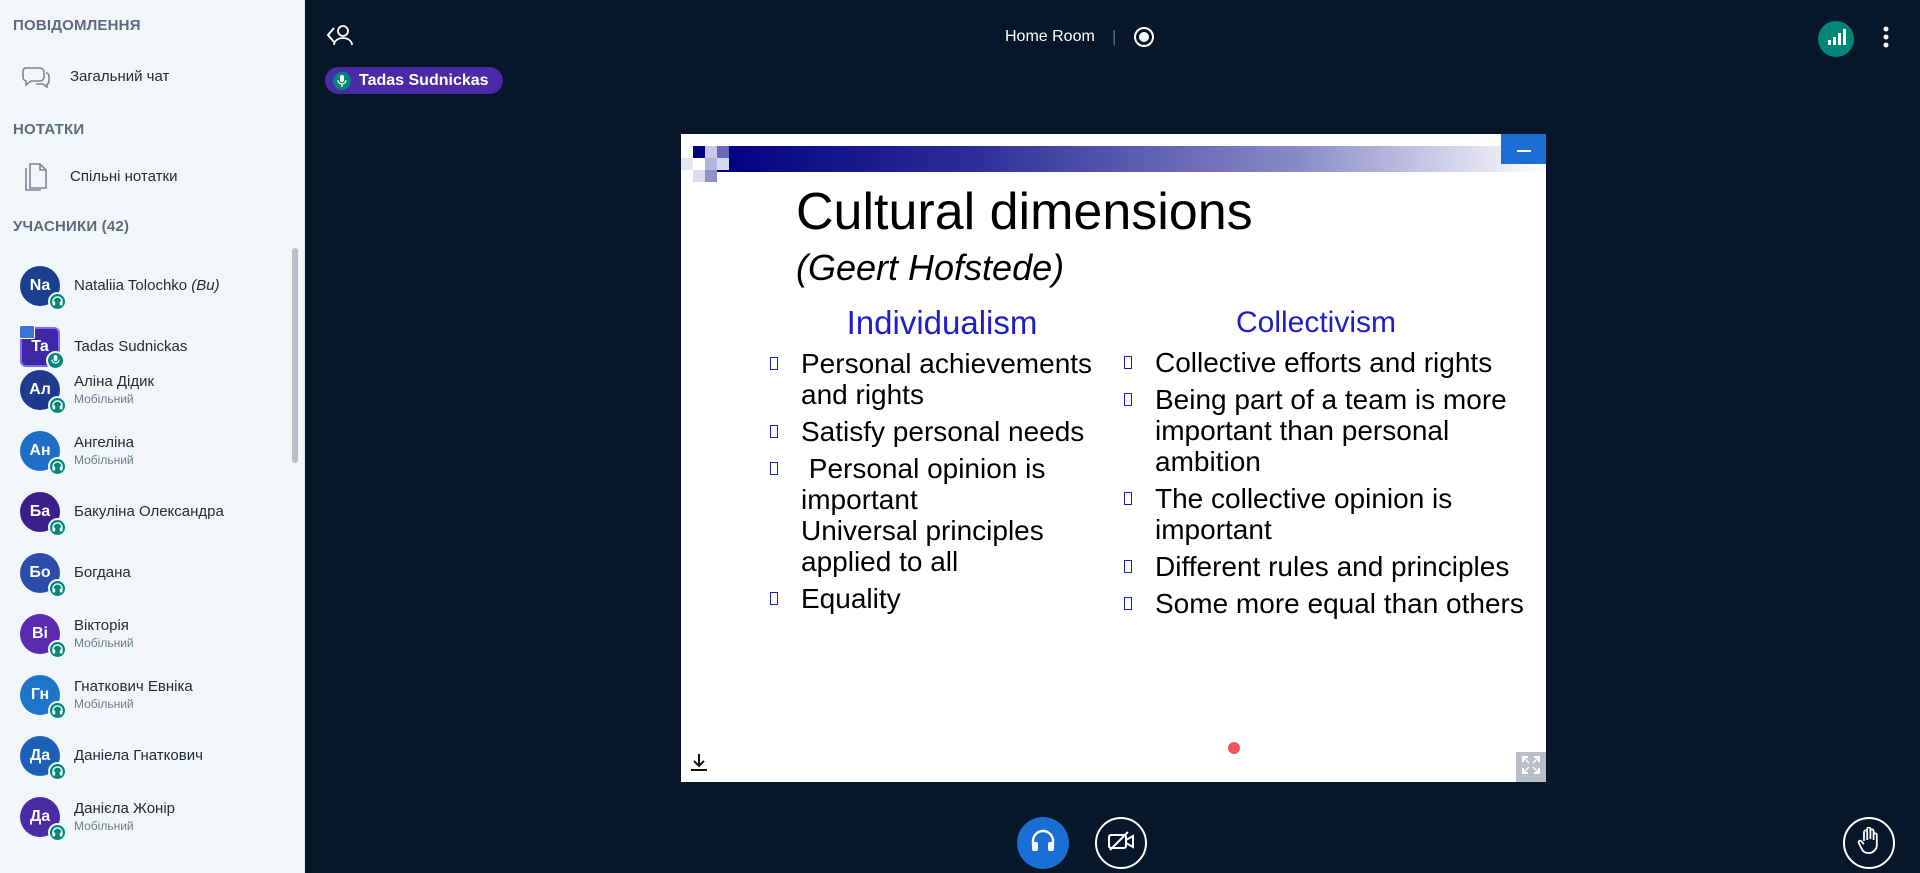 The width and height of the screenshot is (1920, 873). What do you see at coordinates (145, 633) in the screenshot?
I see `participant-row: Ві Вікторія Мобільний` at bounding box center [145, 633].